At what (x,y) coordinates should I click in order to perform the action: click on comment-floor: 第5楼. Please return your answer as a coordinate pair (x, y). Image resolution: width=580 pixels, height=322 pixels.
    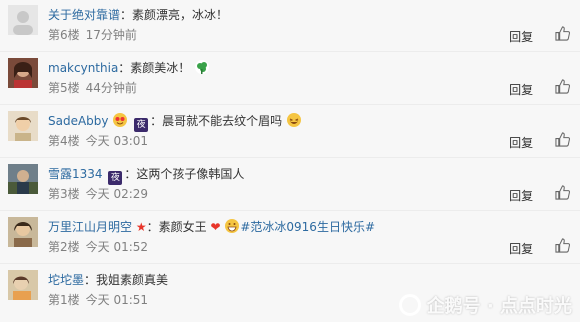
    Looking at the image, I should click on (64, 88).